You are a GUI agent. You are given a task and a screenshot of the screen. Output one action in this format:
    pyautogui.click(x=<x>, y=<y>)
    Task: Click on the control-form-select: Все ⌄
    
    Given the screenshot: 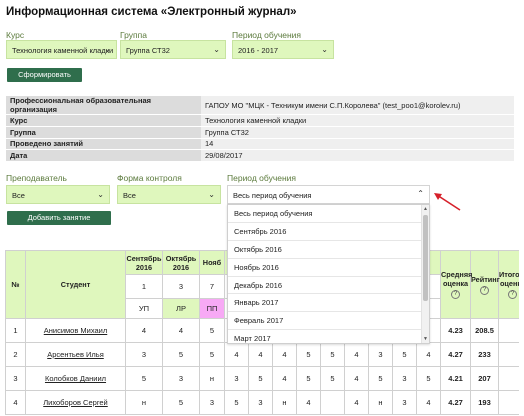 What is the action you would take?
    pyautogui.click(x=169, y=194)
    